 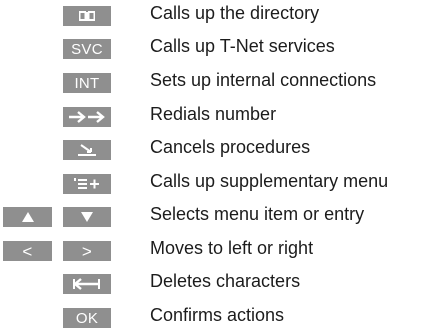 I want to click on up-key, so click(x=27, y=217).